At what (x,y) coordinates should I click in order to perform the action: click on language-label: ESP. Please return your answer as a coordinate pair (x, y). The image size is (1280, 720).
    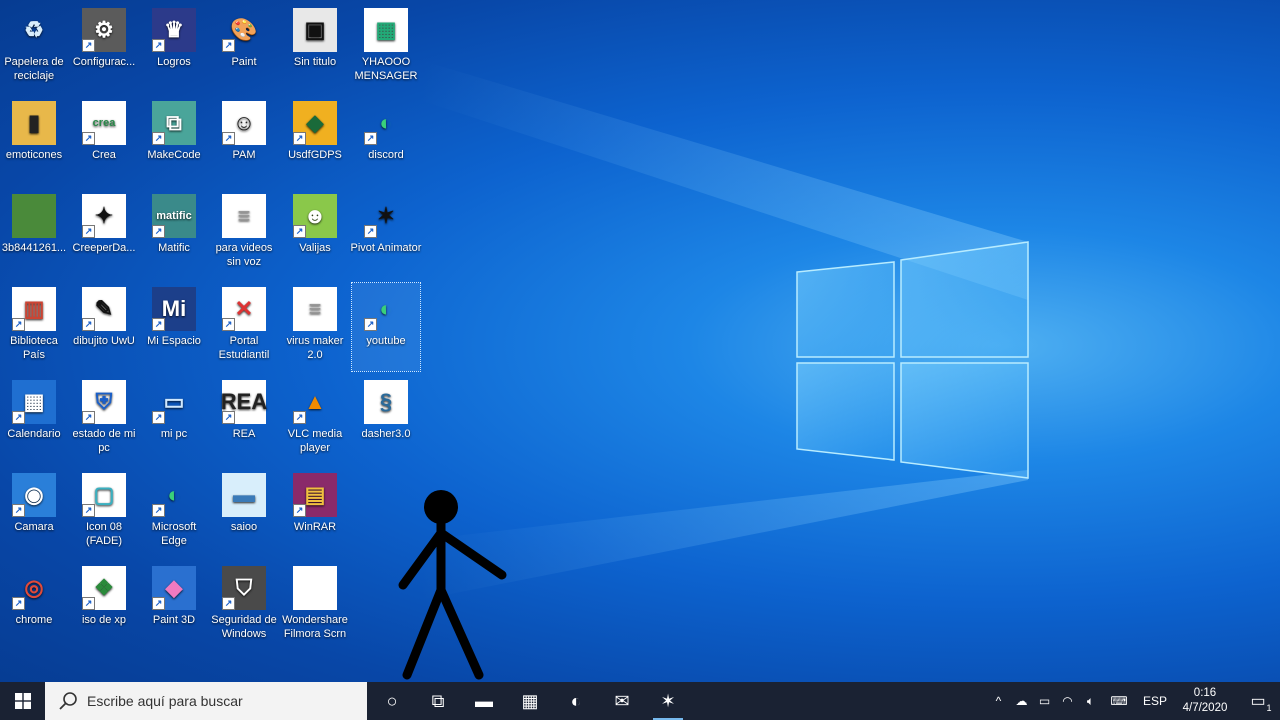
    Looking at the image, I should click on (1154, 701).